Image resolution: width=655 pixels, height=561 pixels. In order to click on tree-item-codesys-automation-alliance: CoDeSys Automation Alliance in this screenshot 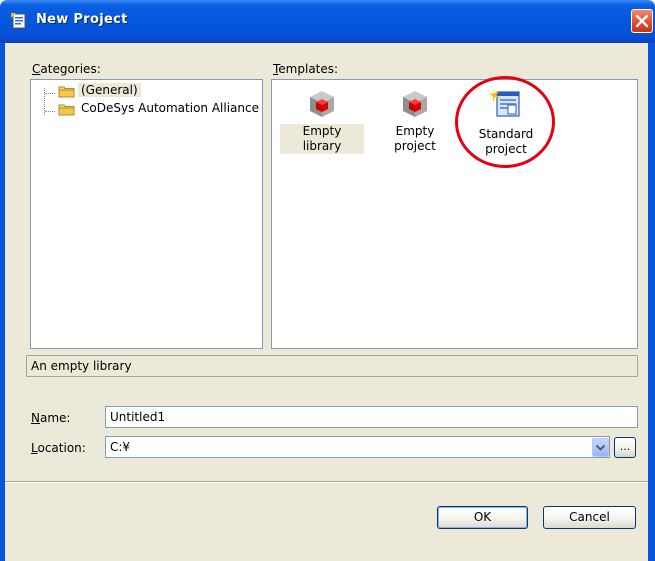, I will do `click(170, 108)`.